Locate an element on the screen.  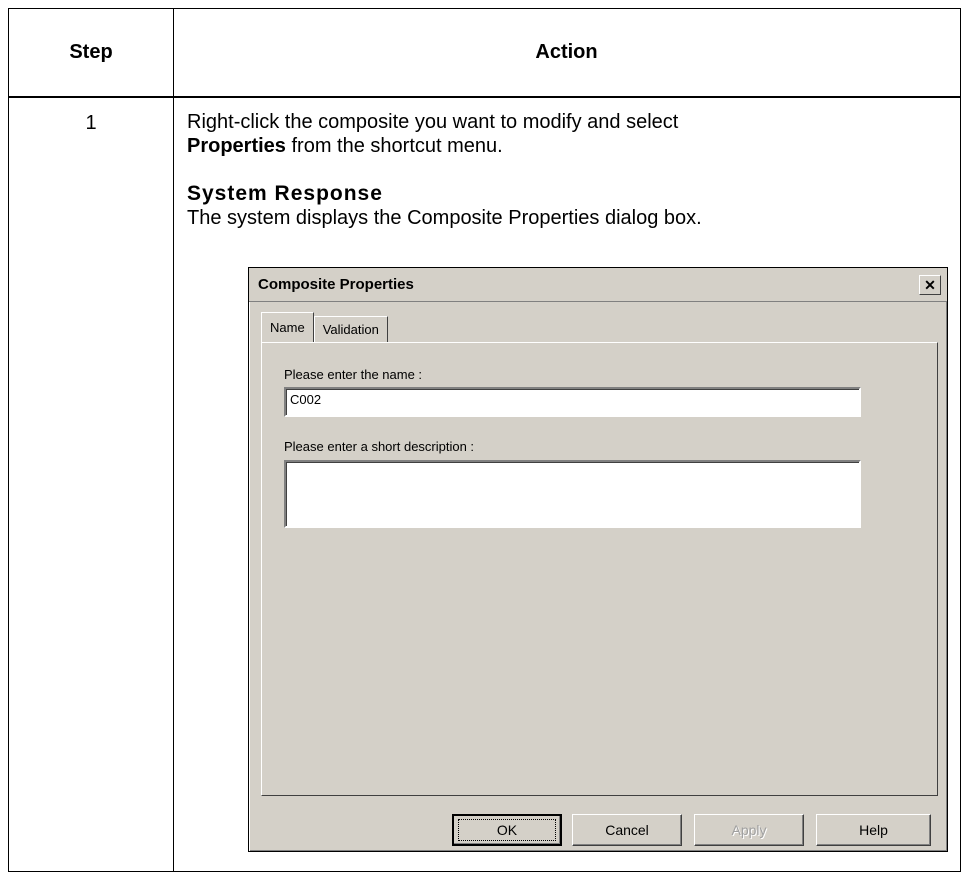
help-label: Help is located at coordinates (873, 830).